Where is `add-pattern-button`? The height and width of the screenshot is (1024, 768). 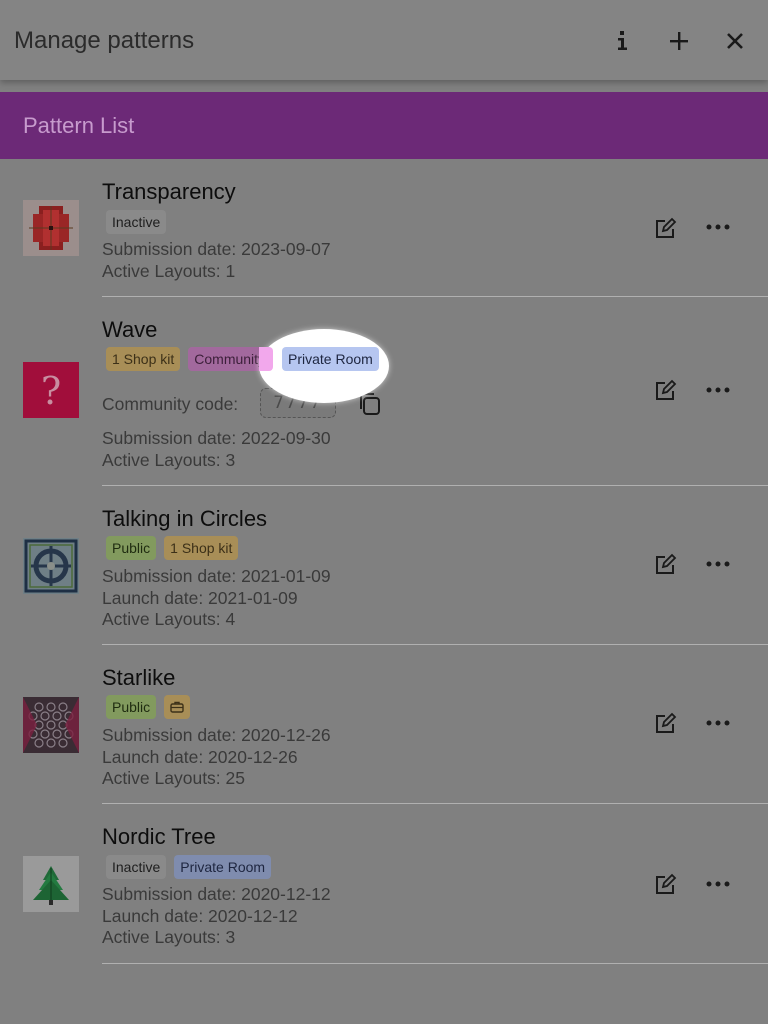 add-pattern-button is located at coordinates (679, 41).